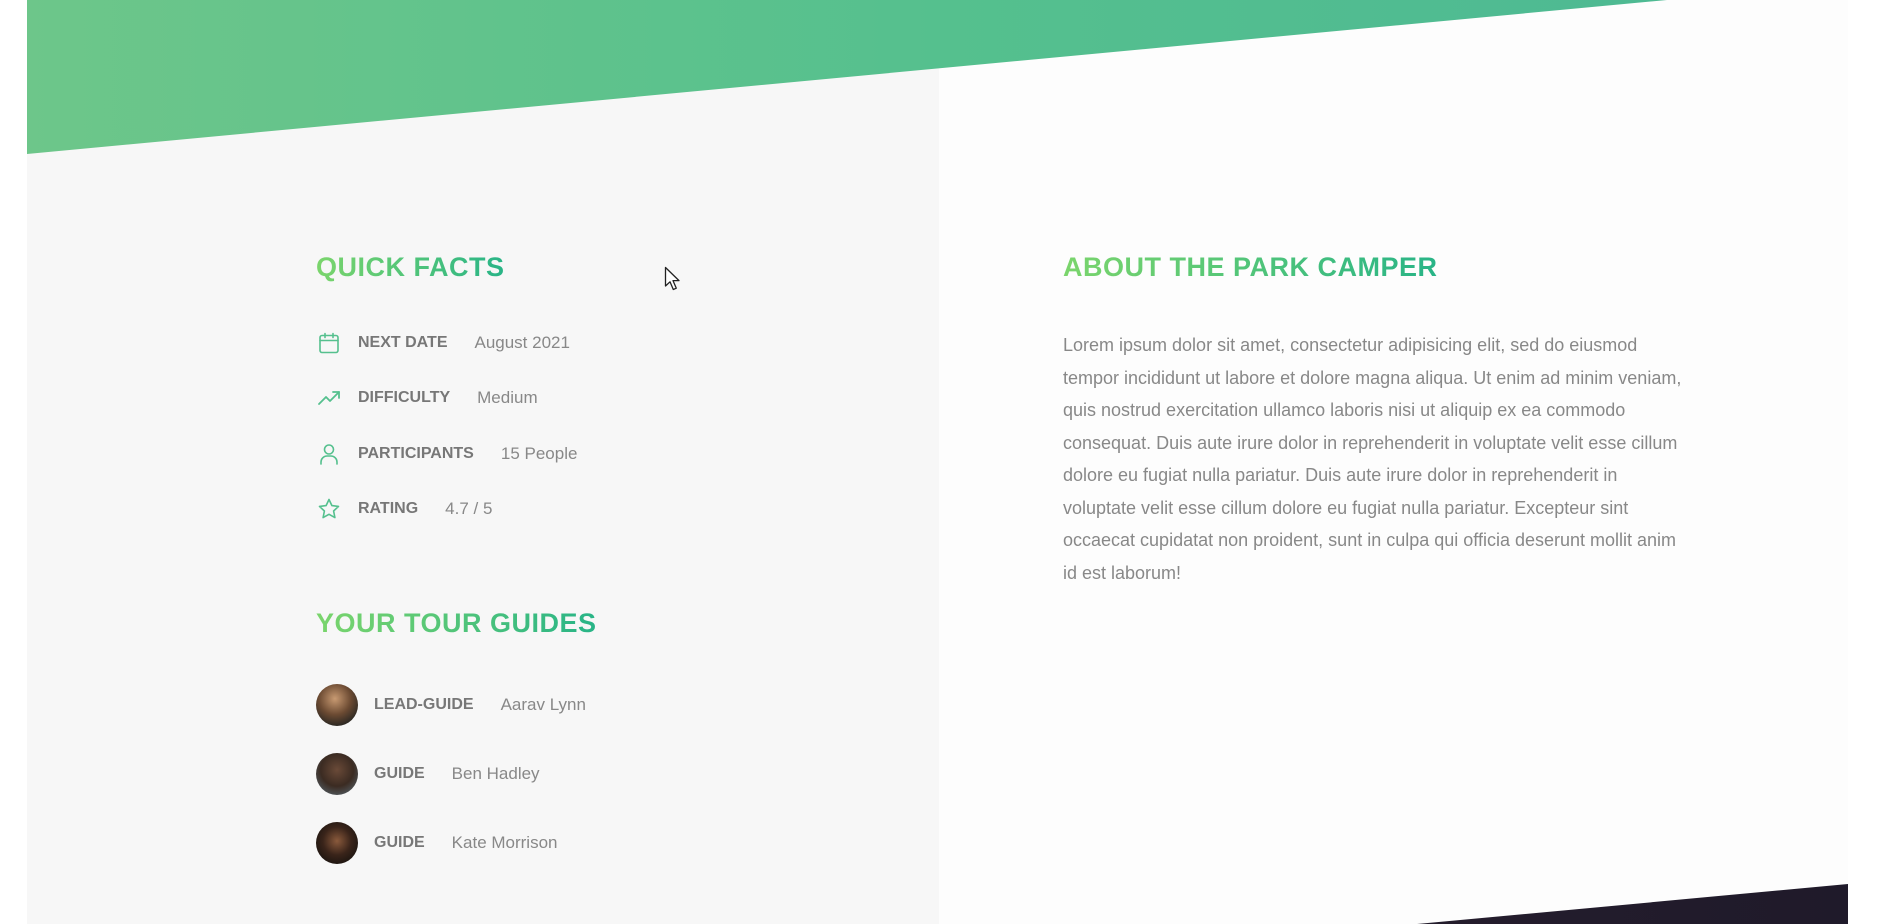  I want to click on fact-next-date: NEXT DATE August 2021, so click(443, 343).